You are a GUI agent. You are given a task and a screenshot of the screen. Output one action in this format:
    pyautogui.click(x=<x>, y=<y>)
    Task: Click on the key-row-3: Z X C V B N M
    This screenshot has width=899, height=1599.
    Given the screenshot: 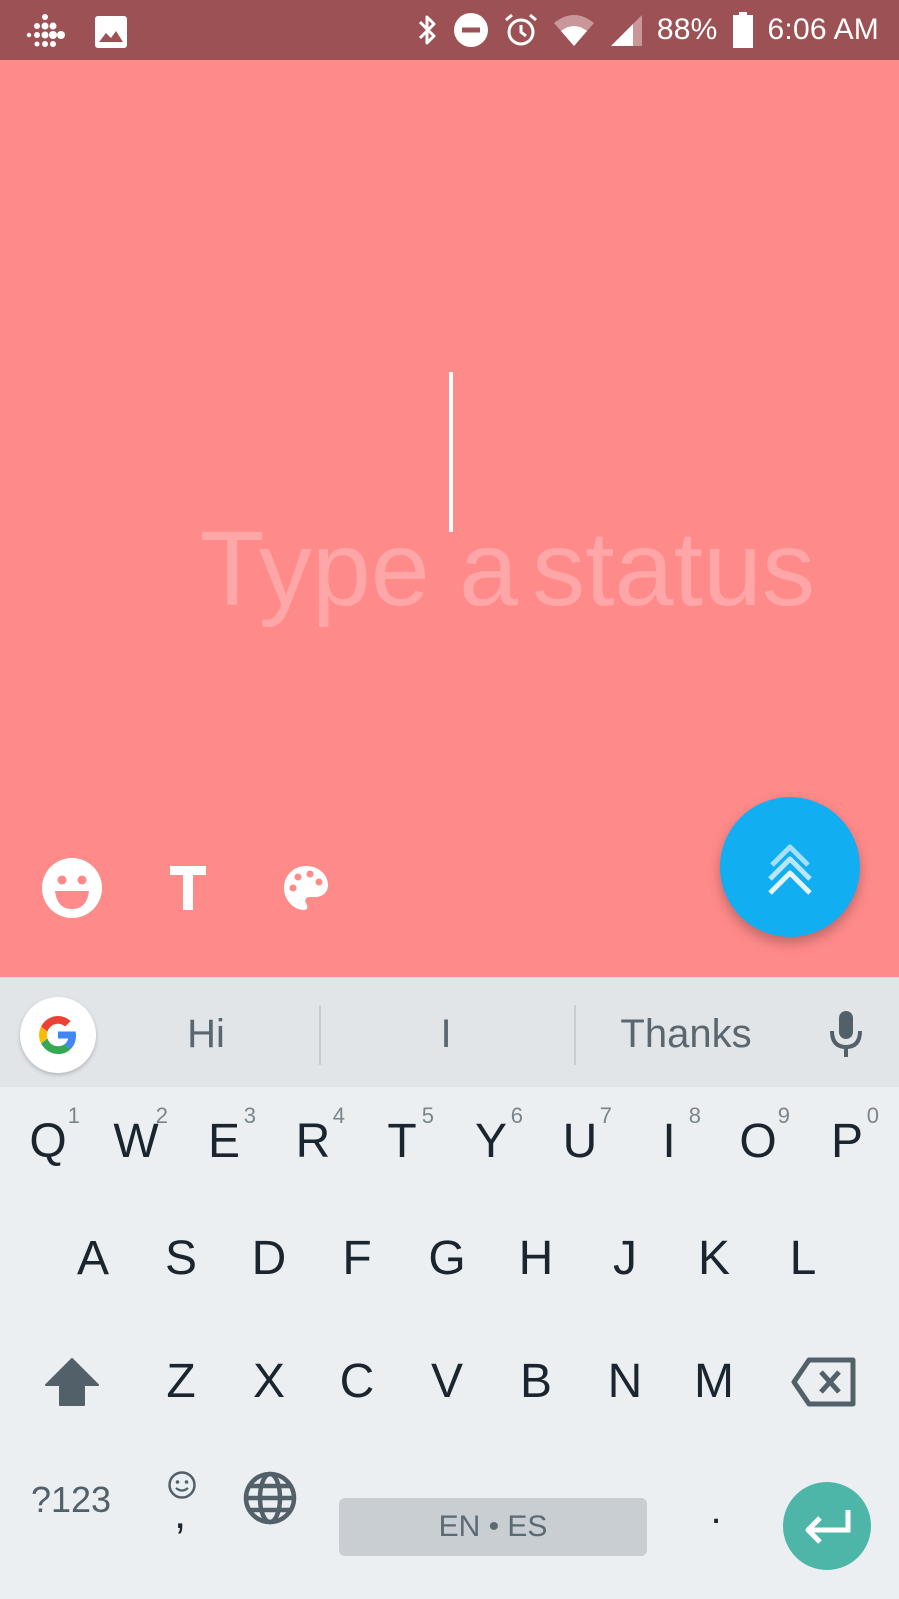 What is the action you would take?
    pyautogui.click(x=449, y=1382)
    